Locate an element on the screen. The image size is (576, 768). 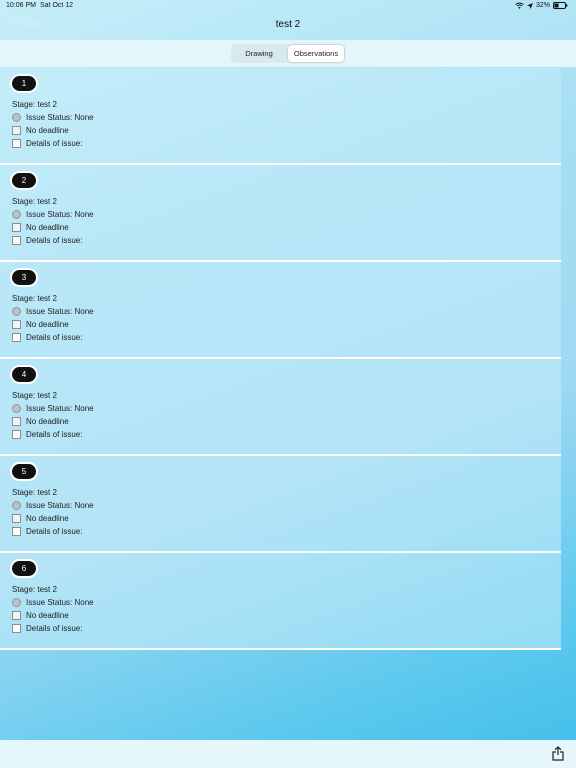
status-time: 10:06 PM is located at coordinates (21, 5).